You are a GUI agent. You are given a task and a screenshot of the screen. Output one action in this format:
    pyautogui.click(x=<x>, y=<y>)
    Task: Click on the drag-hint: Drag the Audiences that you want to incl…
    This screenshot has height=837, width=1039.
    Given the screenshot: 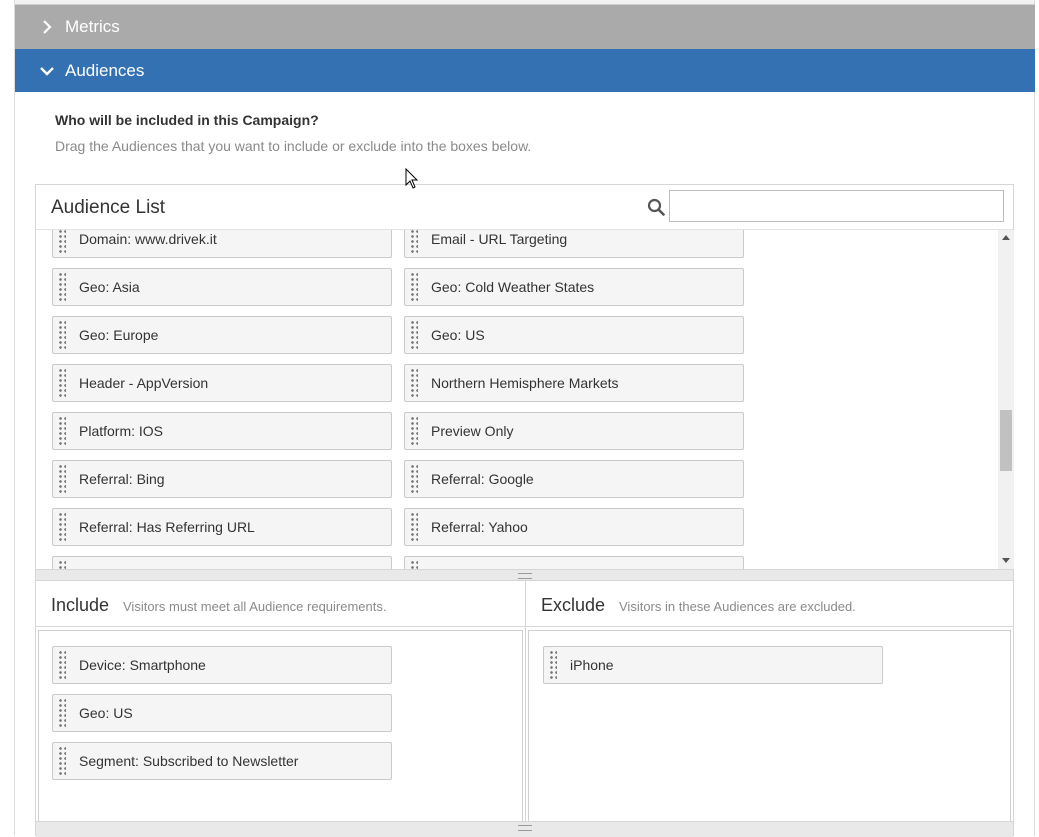 What is the action you would take?
    pyautogui.click(x=293, y=146)
    